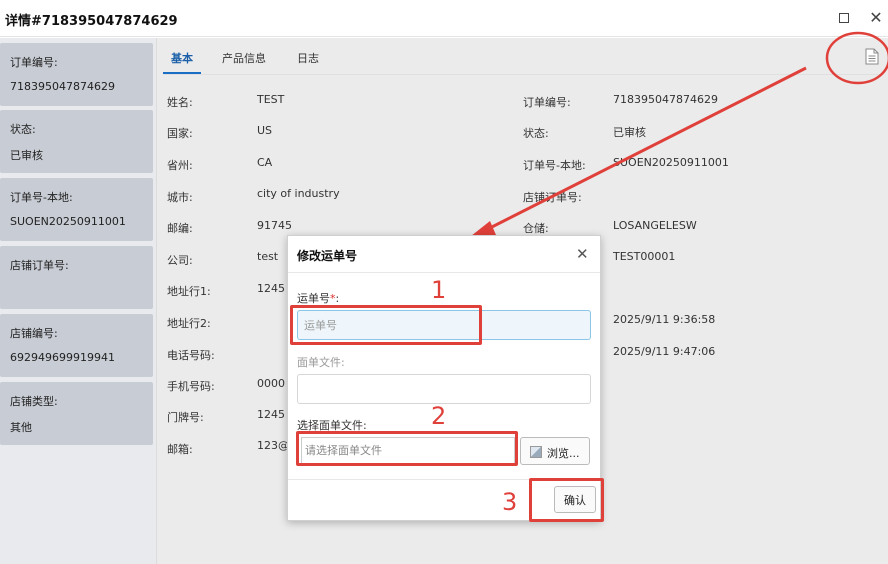 The image size is (888, 564). What do you see at coordinates (318, 298) in the screenshot?
I see `tracking-number-label: 运单号*:` at bounding box center [318, 298].